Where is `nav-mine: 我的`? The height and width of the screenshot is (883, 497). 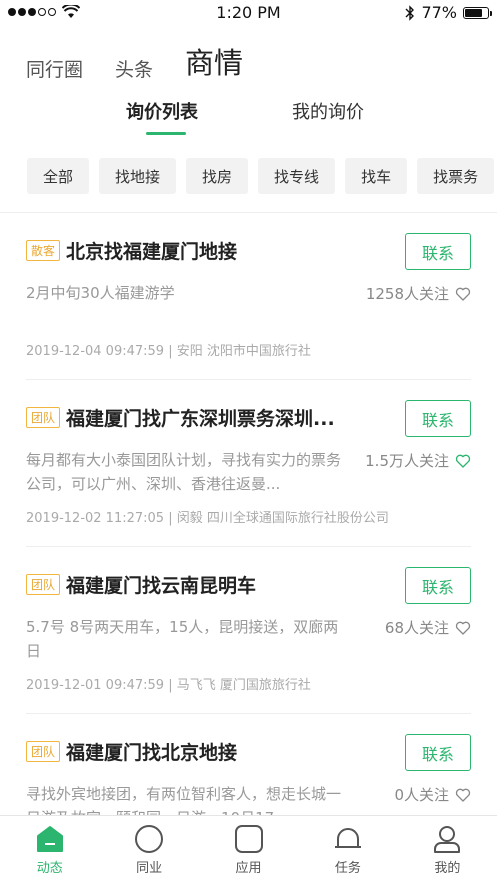
nav-mine: 我的 is located at coordinates (447, 849).